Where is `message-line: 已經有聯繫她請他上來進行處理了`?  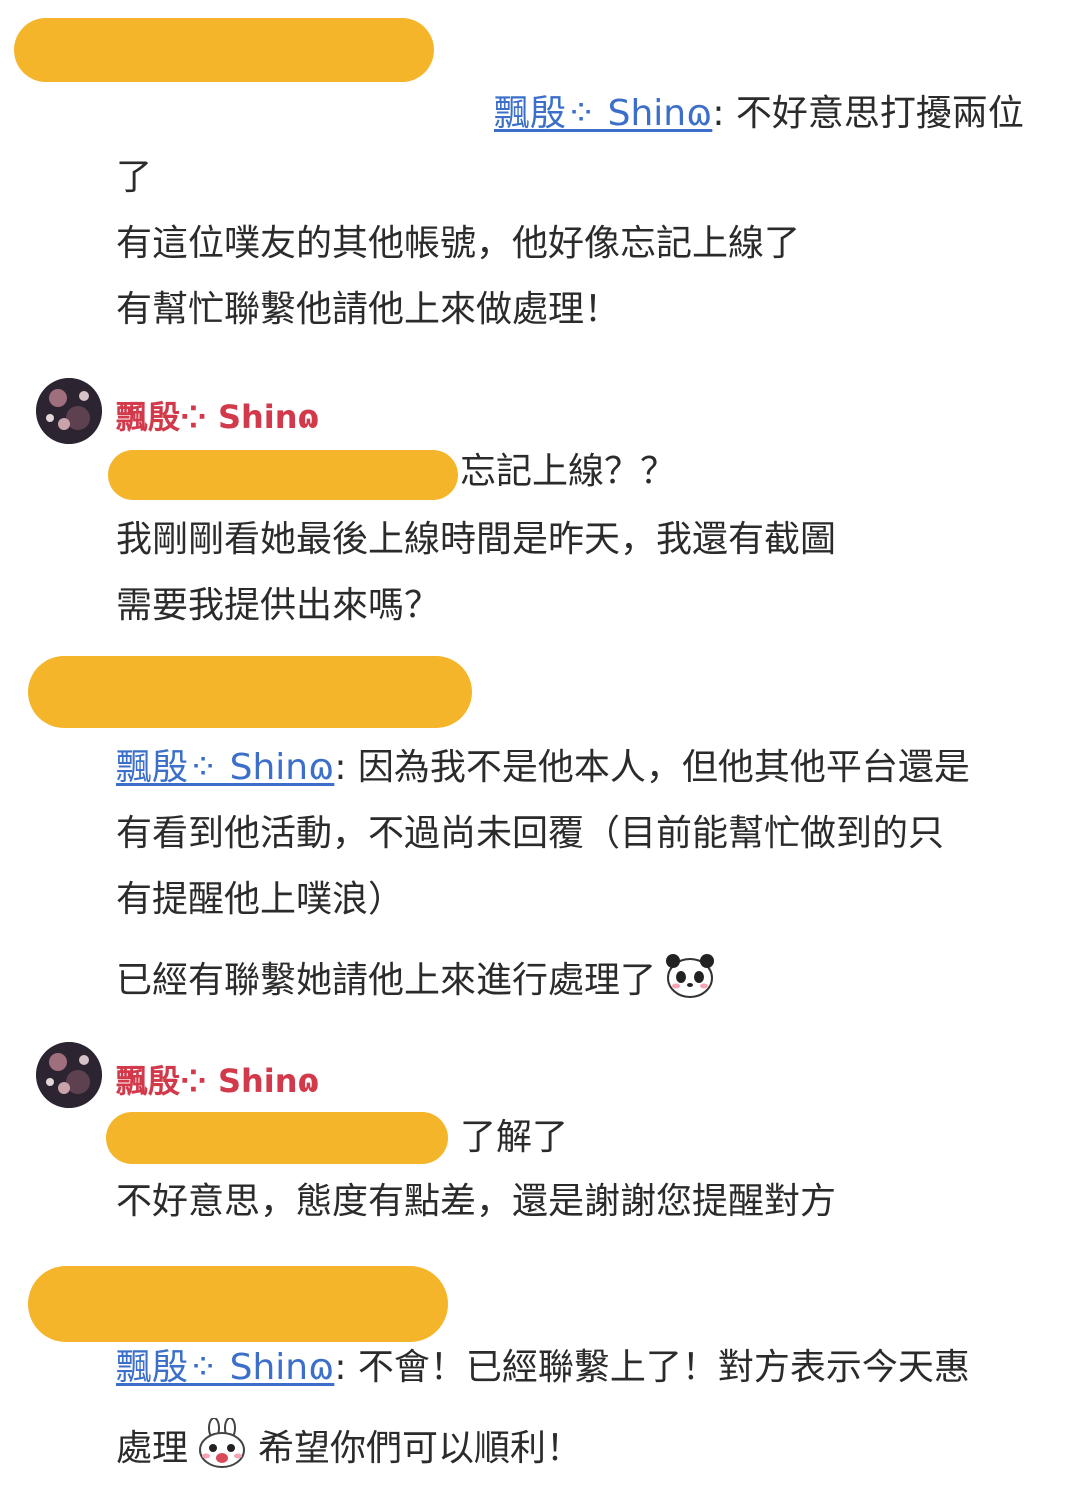 message-line: 已經有聯繫她請他上來進行處理了 is located at coordinates (417, 976).